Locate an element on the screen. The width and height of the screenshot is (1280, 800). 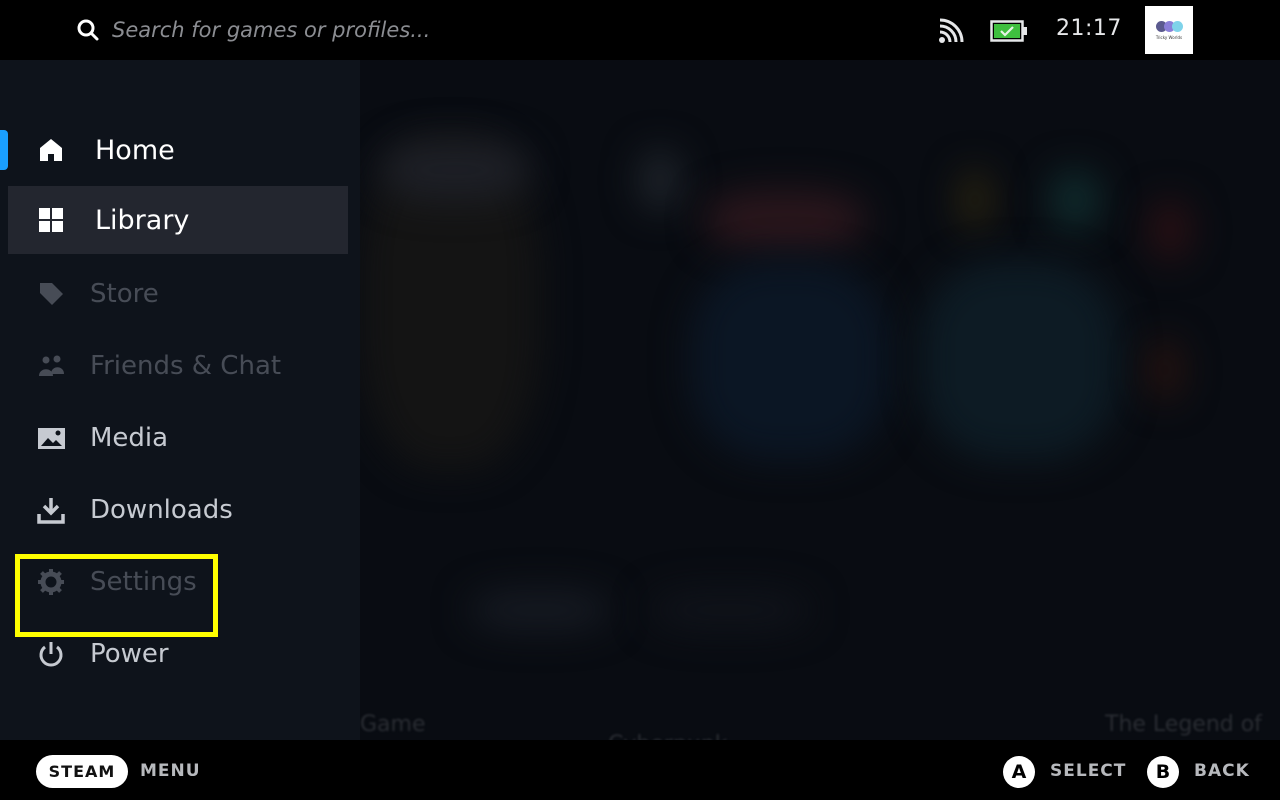
home-icon is located at coordinates (51, 150).